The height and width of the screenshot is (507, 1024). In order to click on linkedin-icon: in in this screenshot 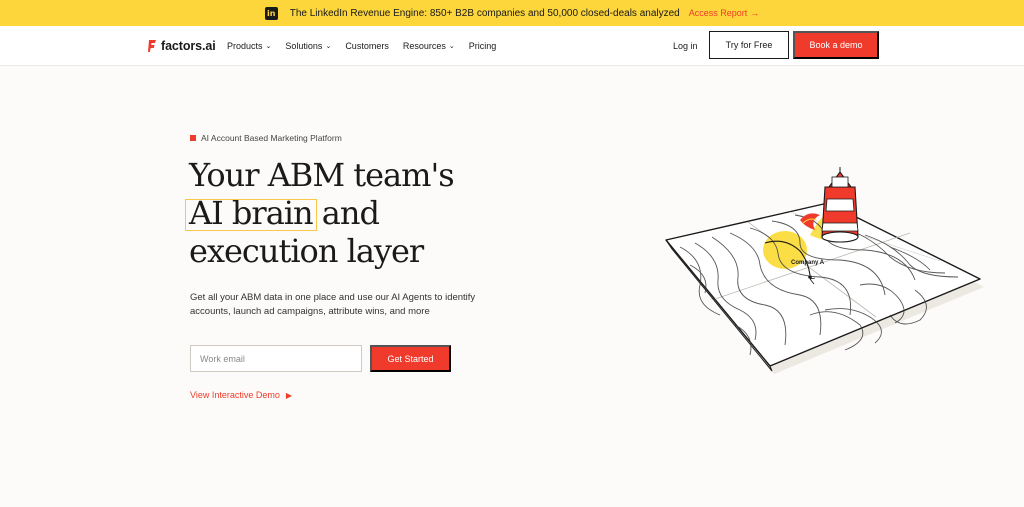, I will do `click(271, 13)`.